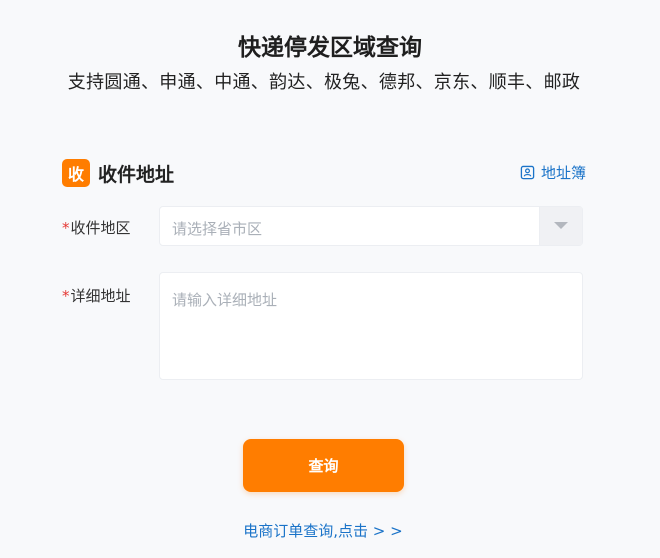 The width and height of the screenshot is (660, 558). I want to click on detail-label-text: 详细地址, so click(100, 296).